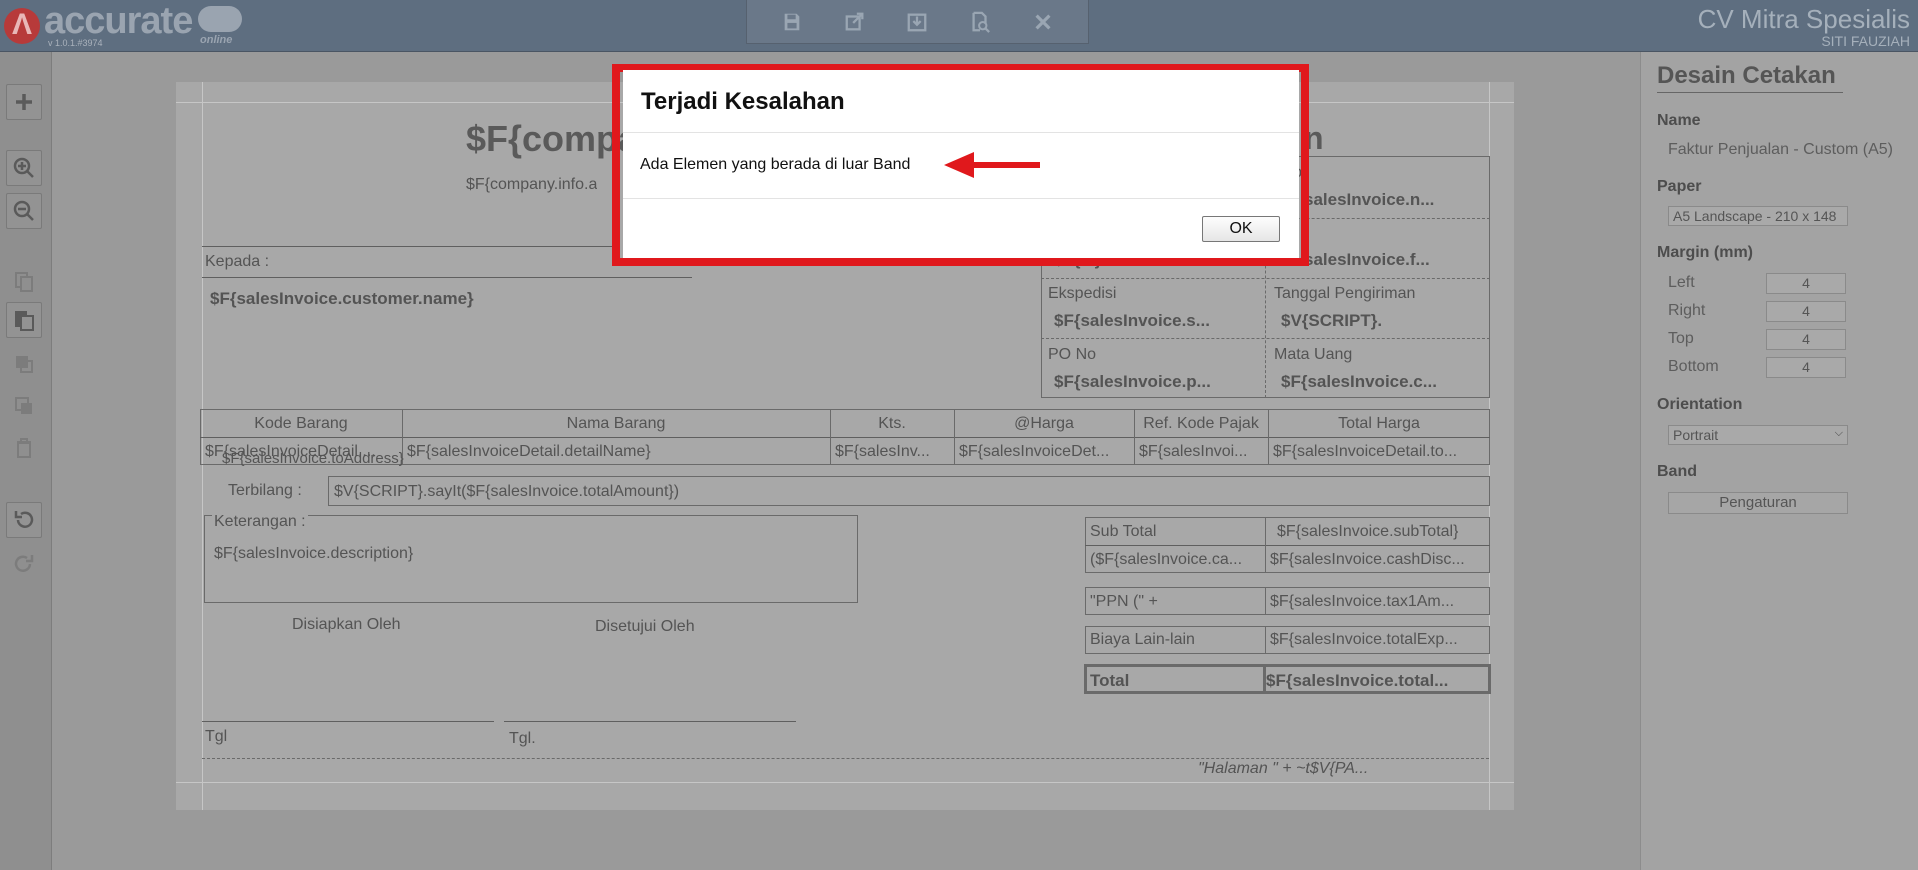  Describe the element at coordinates (1142, 639) in the screenshot. I see `biaya-label: Biaya Lain-lain` at that location.